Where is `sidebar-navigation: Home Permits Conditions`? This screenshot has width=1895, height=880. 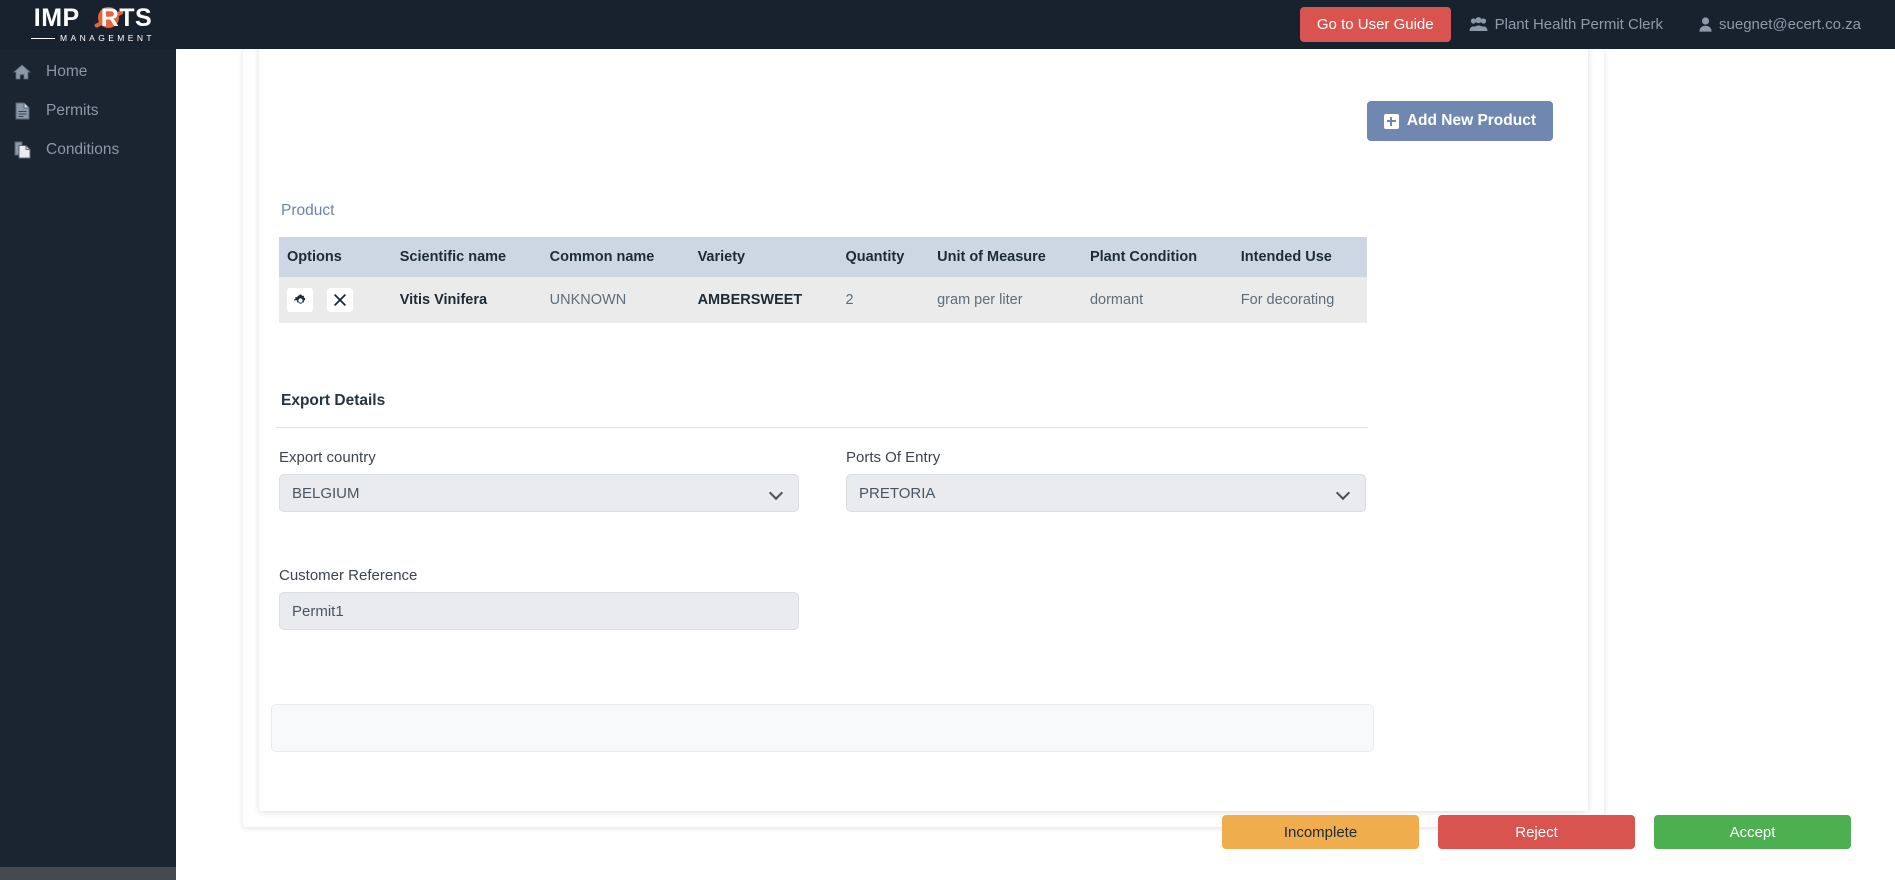
sidebar-navigation: Home Permits Conditions is located at coordinates (88, 464).